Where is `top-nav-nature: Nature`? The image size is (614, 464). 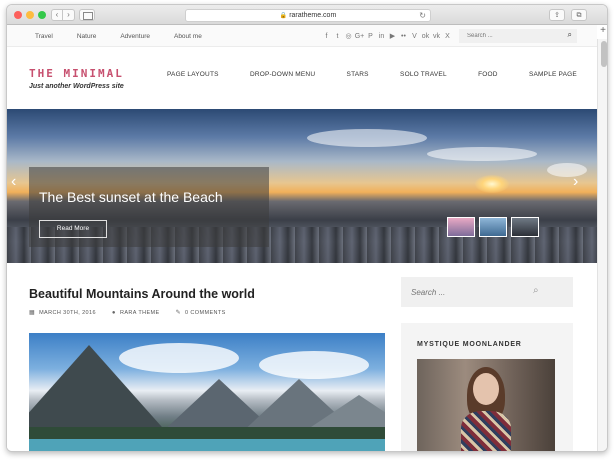 top-nav-nature: Nature is located at coordinates (87, 36).